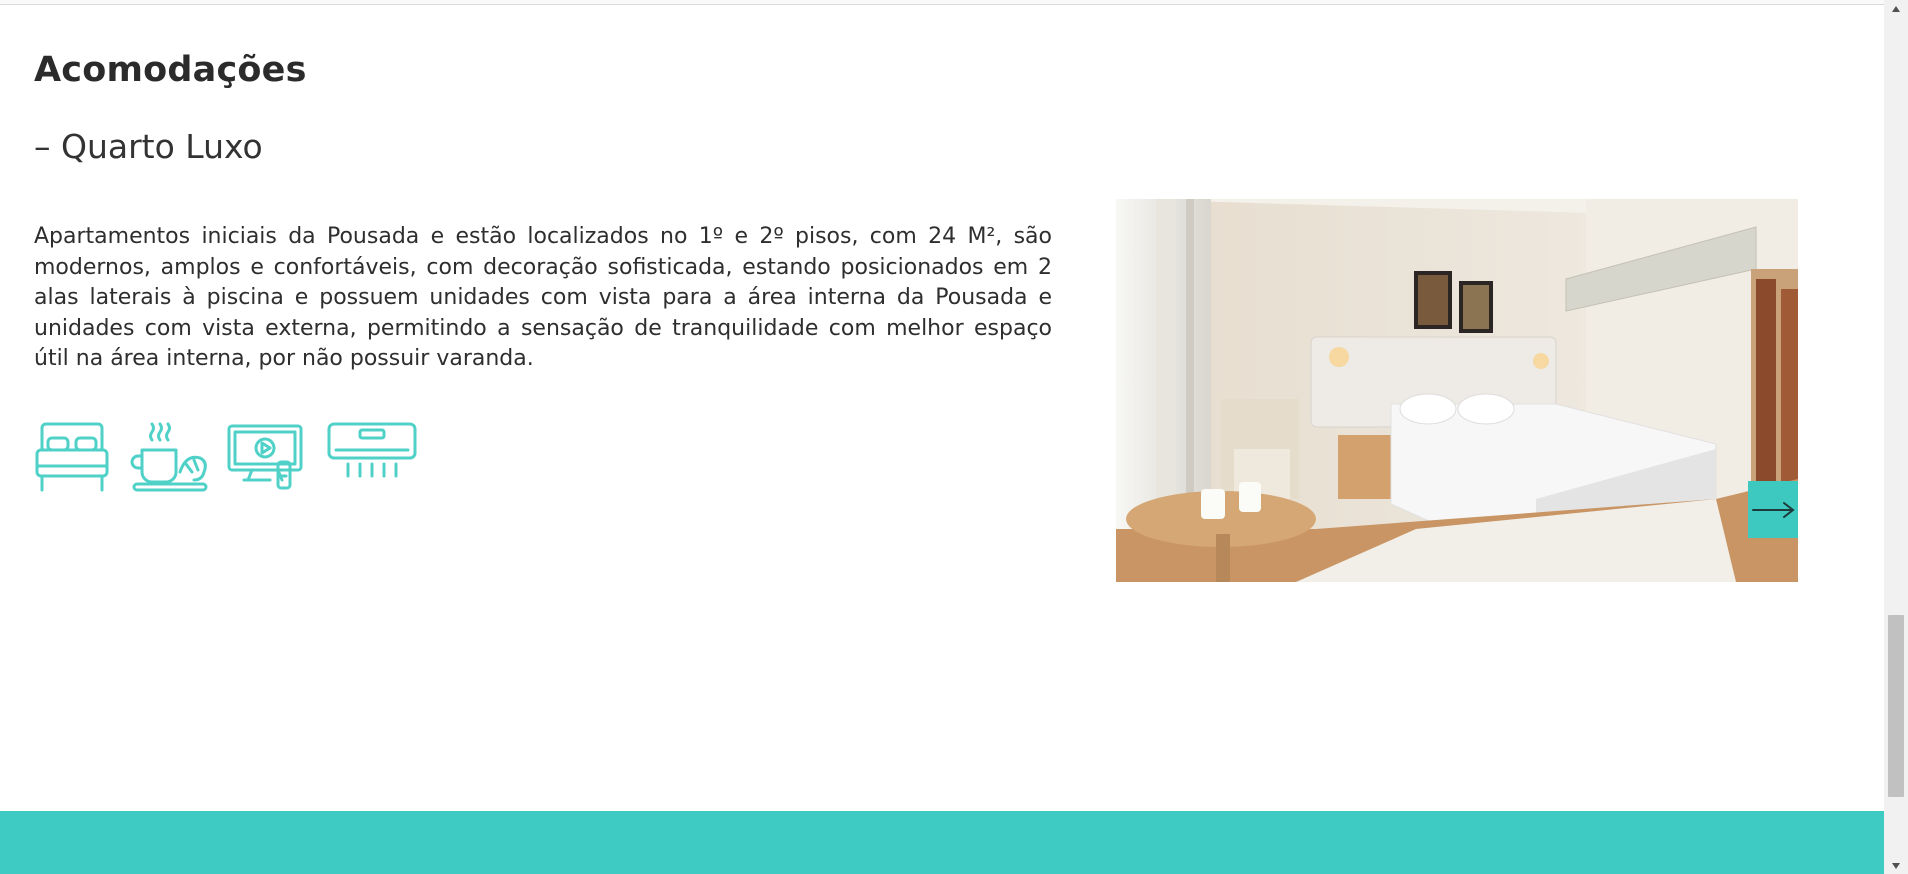 This screenshot has width=1908, height=874. Describe the element at coordinates (170, 457) in the screenshot. I see `breakfast-icon` at that location.